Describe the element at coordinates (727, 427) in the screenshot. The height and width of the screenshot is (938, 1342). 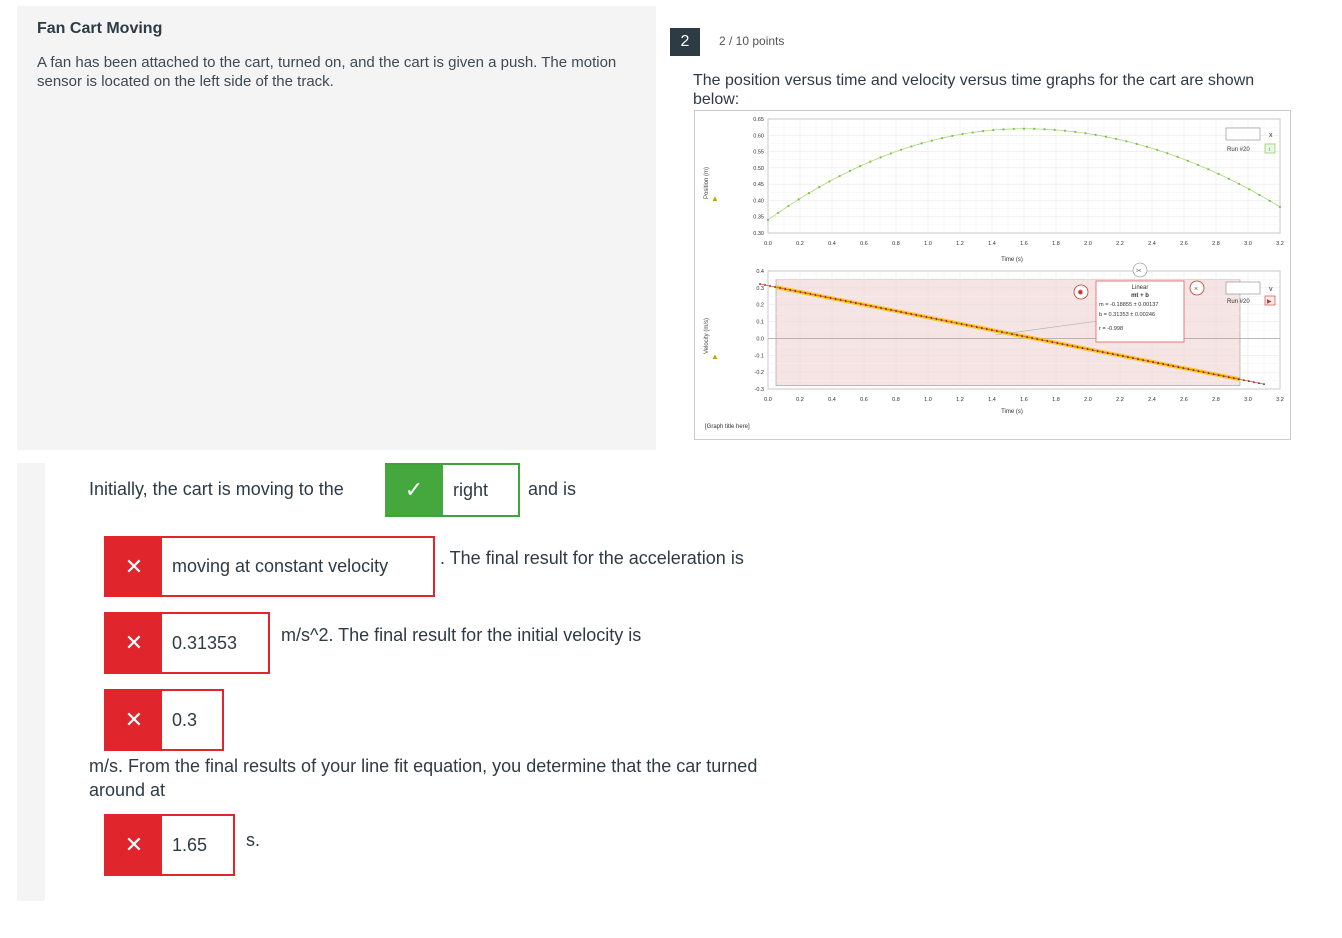
I see `graph-caption: [Graph title here]` at that location.